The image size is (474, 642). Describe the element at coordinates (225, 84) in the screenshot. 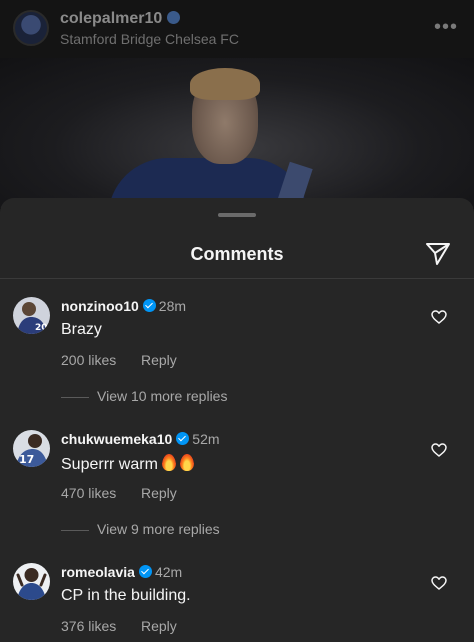

I see `photo-player-hair` at that location.